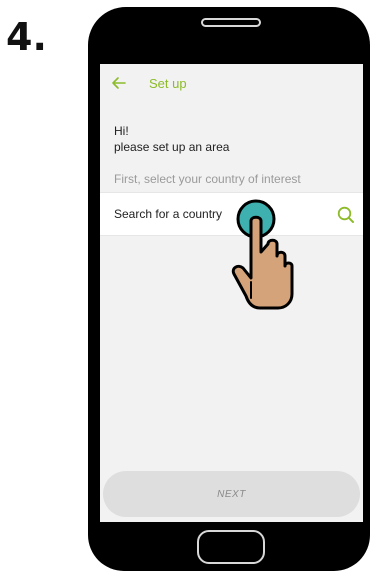 This screenshot has height=571, width=370. I want to click on phone-home-button, so click(231, 547).